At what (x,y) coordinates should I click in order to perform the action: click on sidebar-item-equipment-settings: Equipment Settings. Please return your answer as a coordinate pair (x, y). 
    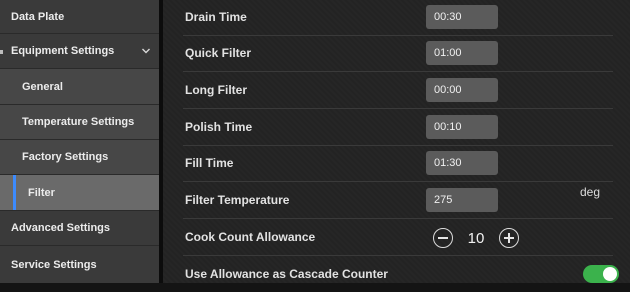
    Looking at the image, I should click on (79, 51).